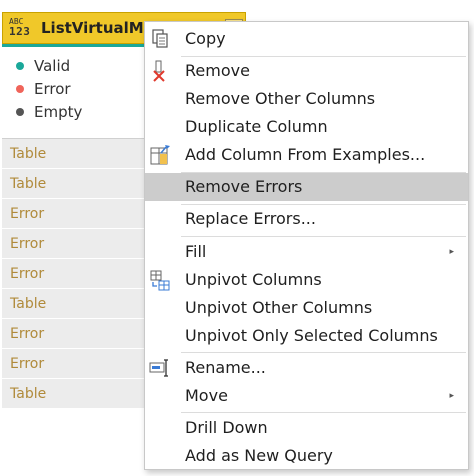 The width and height of the screenshot is (474, 476). I want to click on copy-icon, so click(160, 39).